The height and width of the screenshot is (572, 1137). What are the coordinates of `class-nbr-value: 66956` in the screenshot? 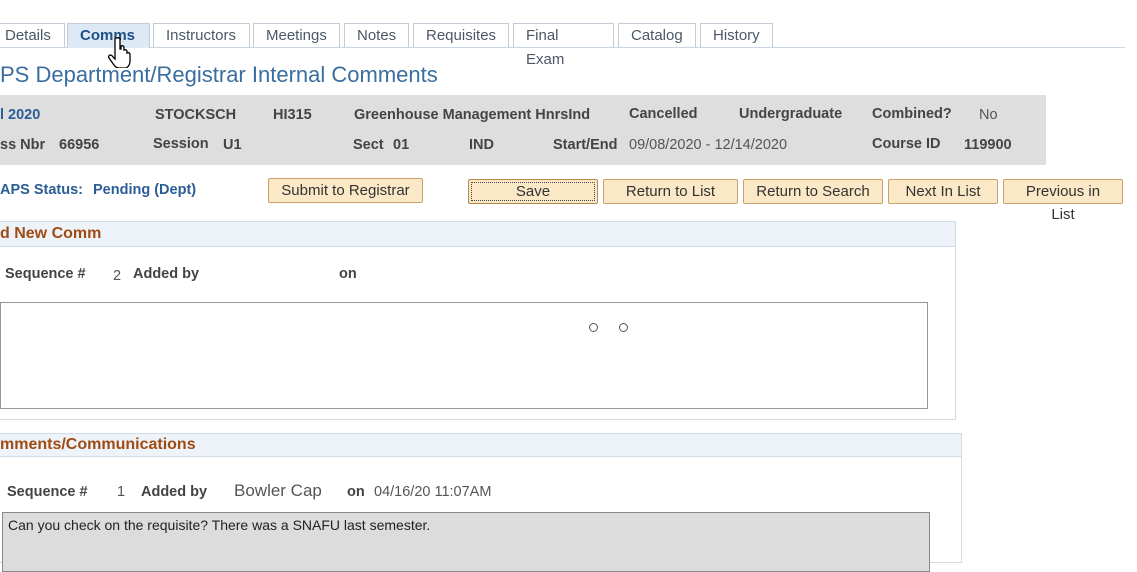 It's located at (79, 145).